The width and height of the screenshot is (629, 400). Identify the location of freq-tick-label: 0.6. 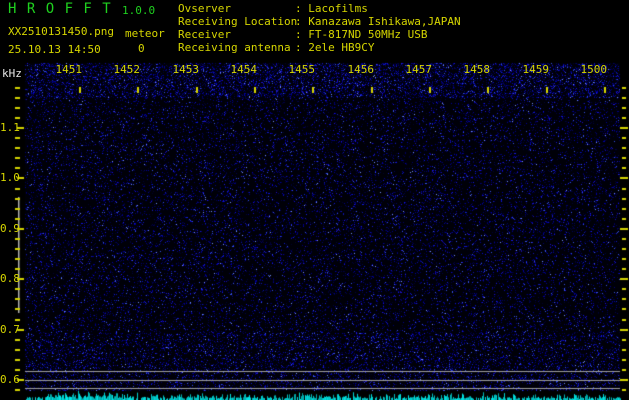
(10, 379).